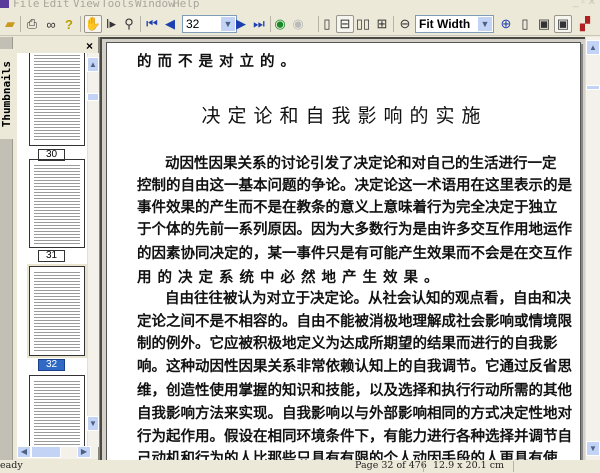 Image resolution: width=600 pixels, height=473 pixels. I want to click on continuous-facing-icon: ⊞, so click(382, 24).